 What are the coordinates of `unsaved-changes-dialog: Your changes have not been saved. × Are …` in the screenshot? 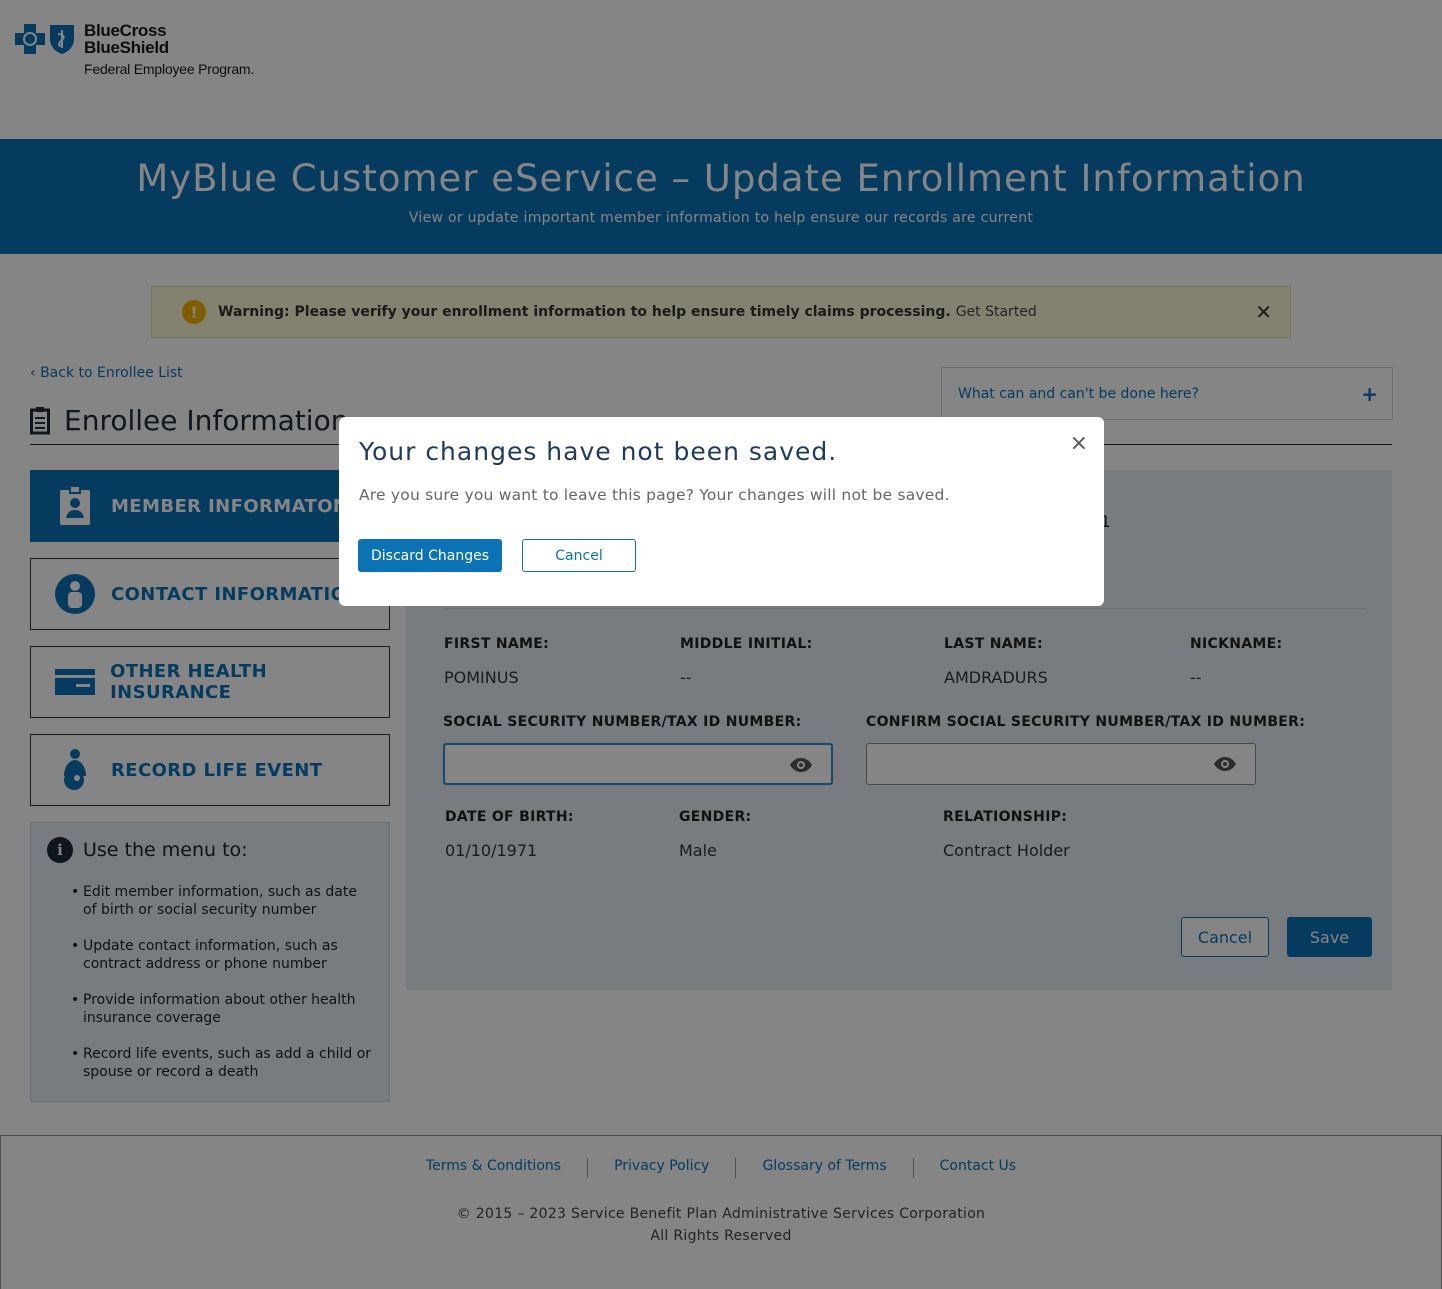 It's located at (721, 511).